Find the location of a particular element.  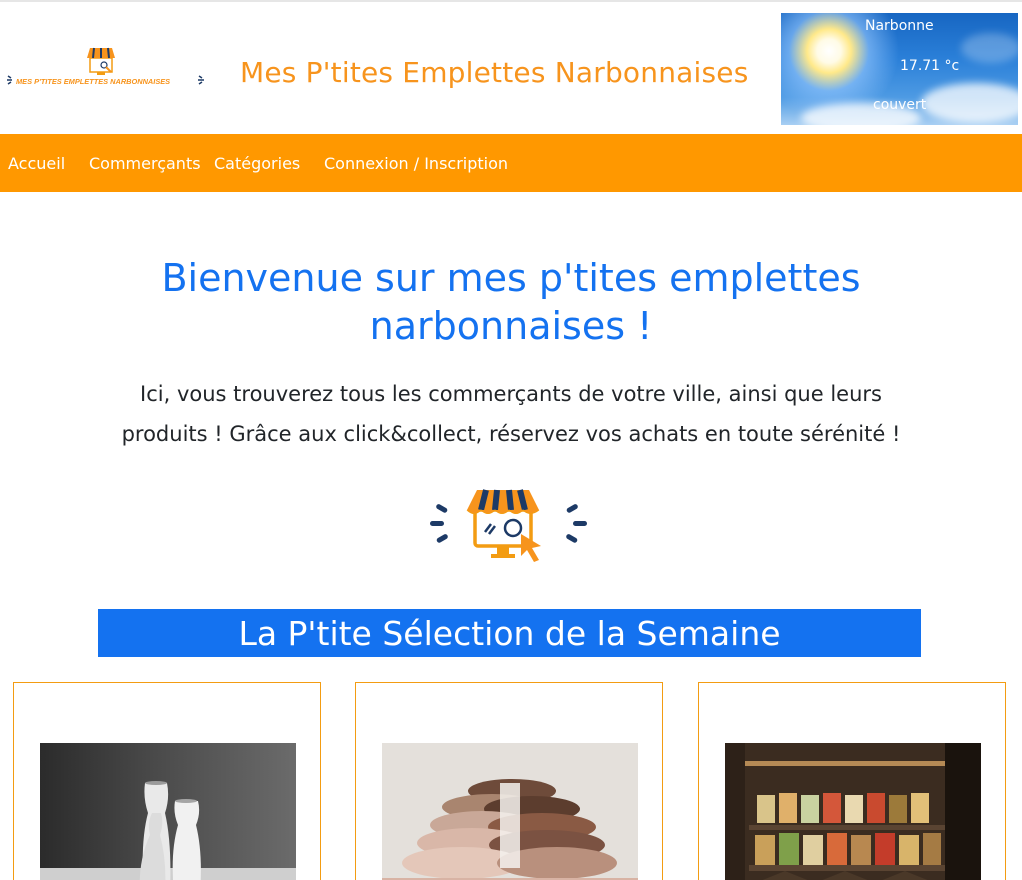

weather-widget: Narbonne 17.71 °c couvert is located at coordinates (899, 69).